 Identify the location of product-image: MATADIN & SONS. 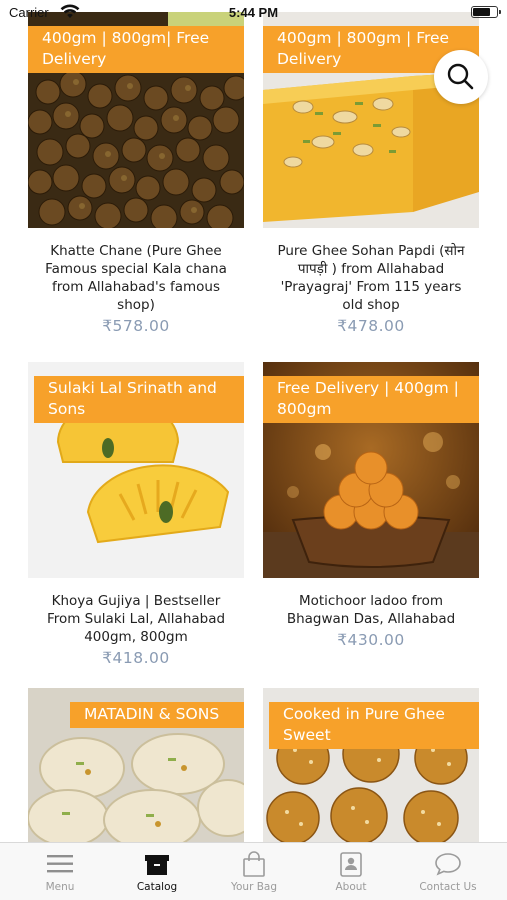
(136, 765).